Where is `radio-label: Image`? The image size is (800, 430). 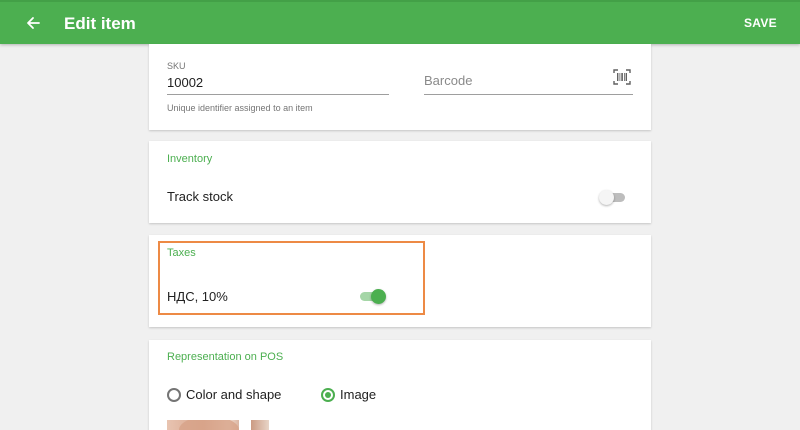 radio-label: Image is located at coordinates (358, 394).